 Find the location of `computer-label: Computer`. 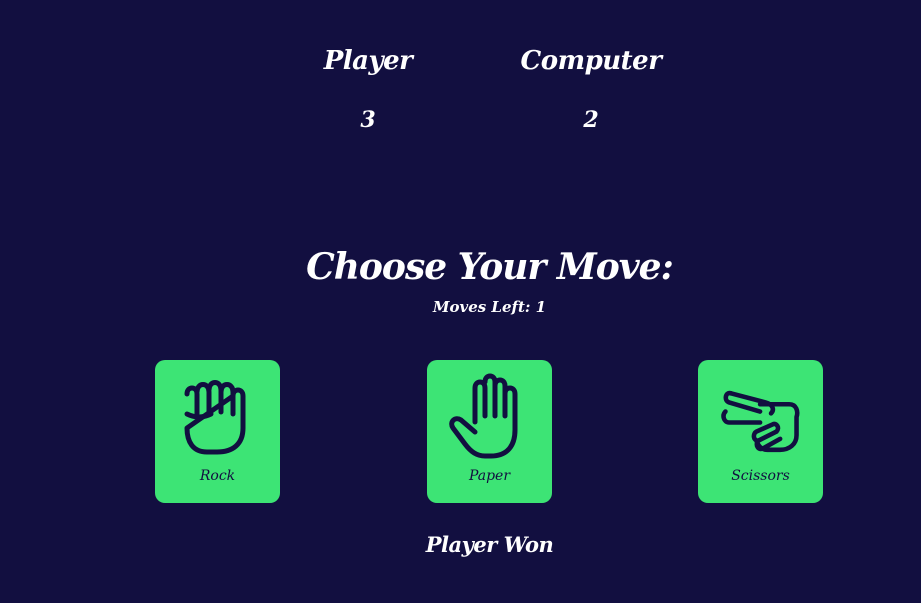

computer-label: Computer is located at coordinates (591, 61).